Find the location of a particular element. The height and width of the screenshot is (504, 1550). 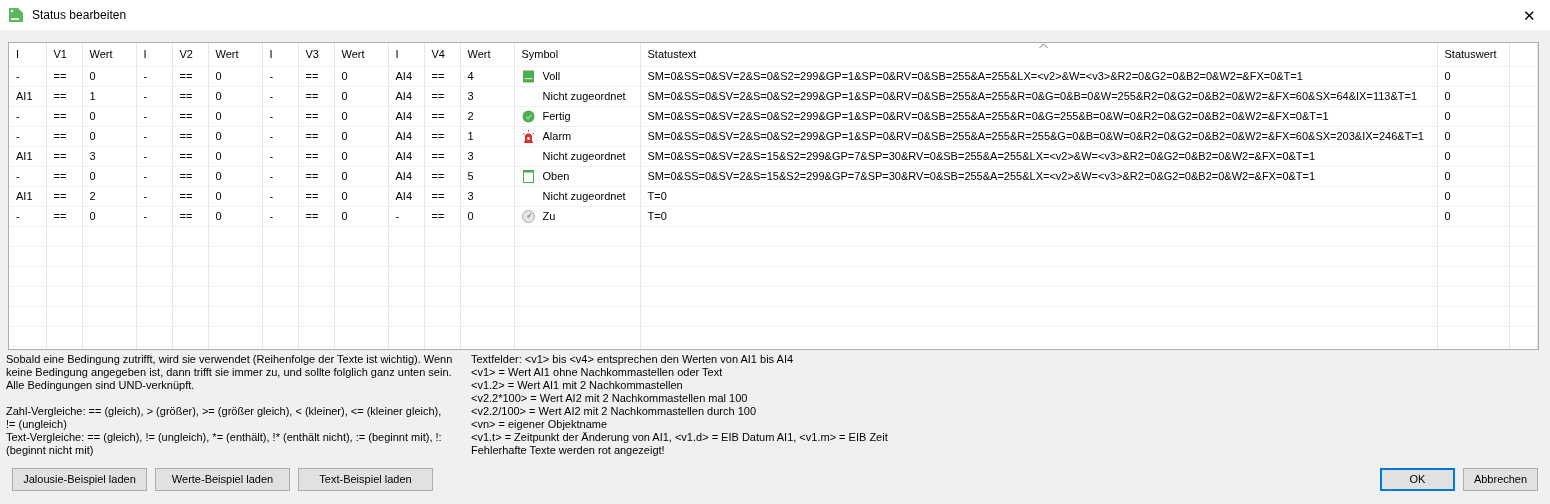

table-cell: SM=0&SS=0&SV=2&S=0&S2=299&GP=1&SP=0&RV=0&SB=255&A=255&LX=<v2>&W=<v3>&R2=0&G2=0&B2=0&W2=&FX=0&T=1 is located at coordinates (1038, 76).